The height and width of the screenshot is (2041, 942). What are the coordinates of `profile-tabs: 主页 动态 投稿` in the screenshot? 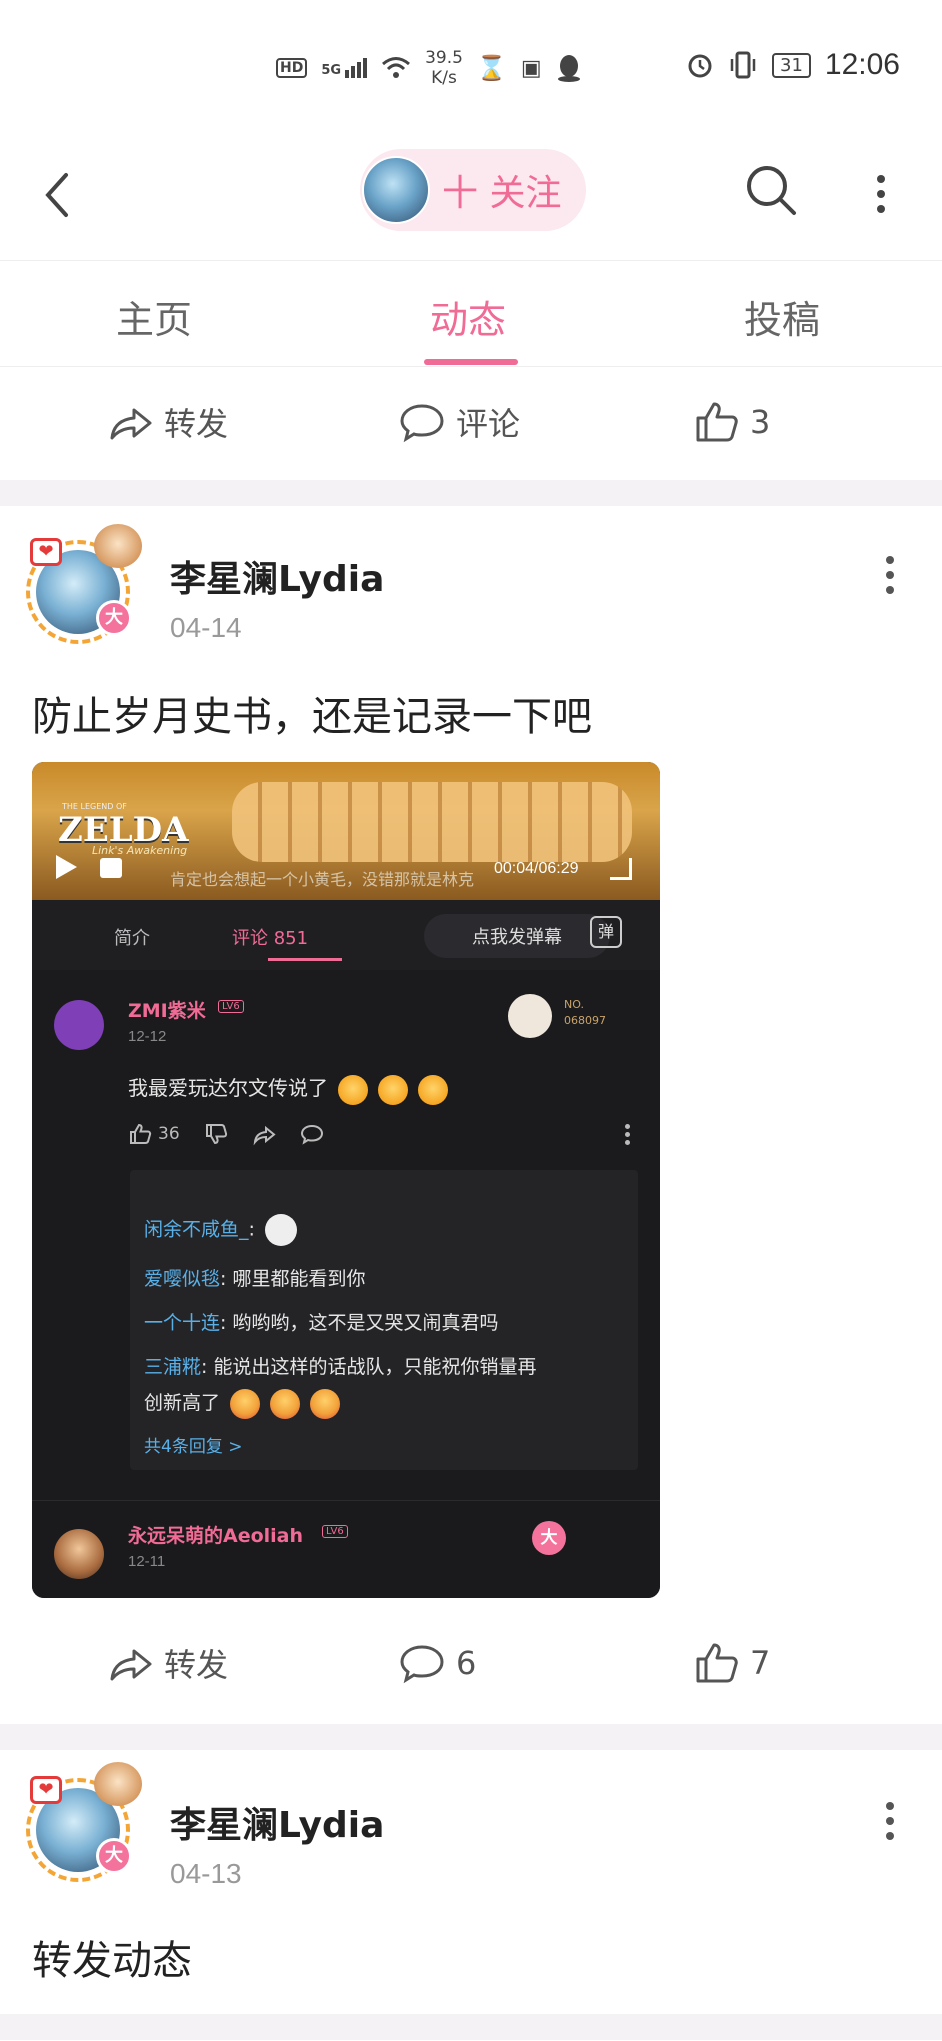 It's located at (471, 313).